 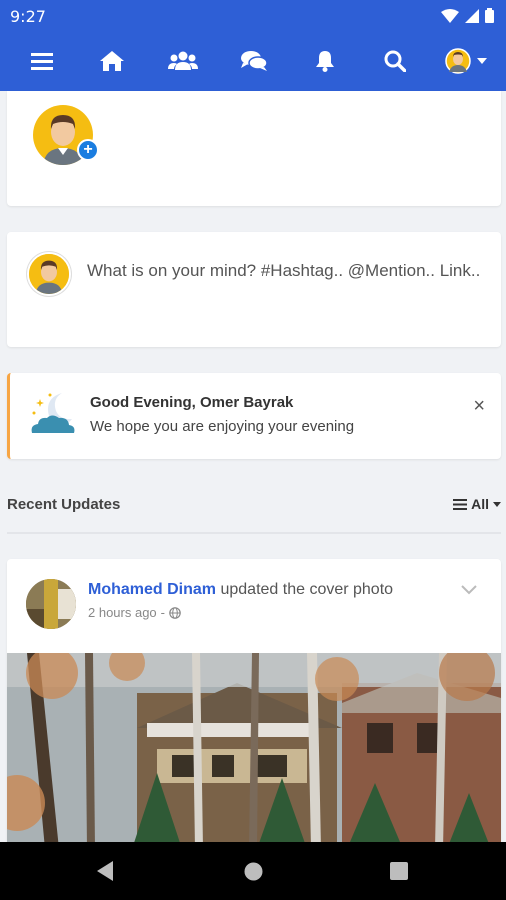 What do you see at coordinates (253, 16) in the screenshot?
I see `status-bar: 9:27` at bounding box center [253, 16].